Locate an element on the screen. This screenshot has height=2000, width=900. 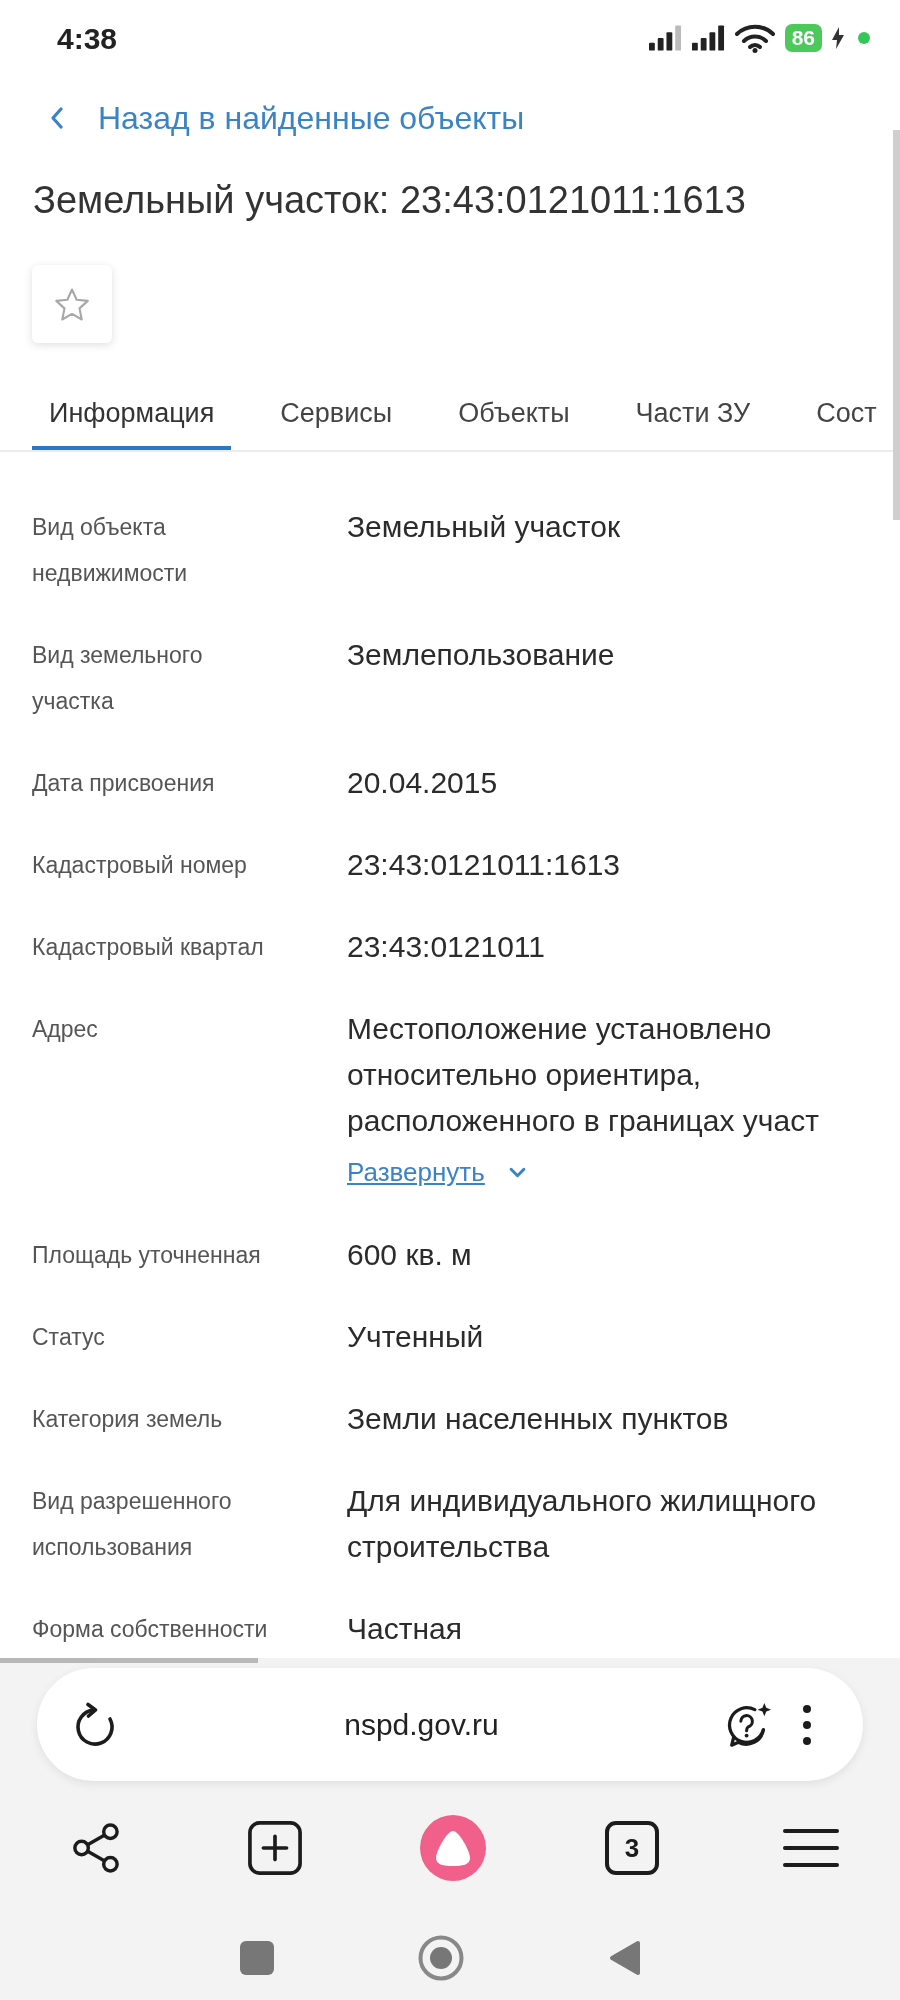
field-label: Статус is located at coordinates (69, 1337).